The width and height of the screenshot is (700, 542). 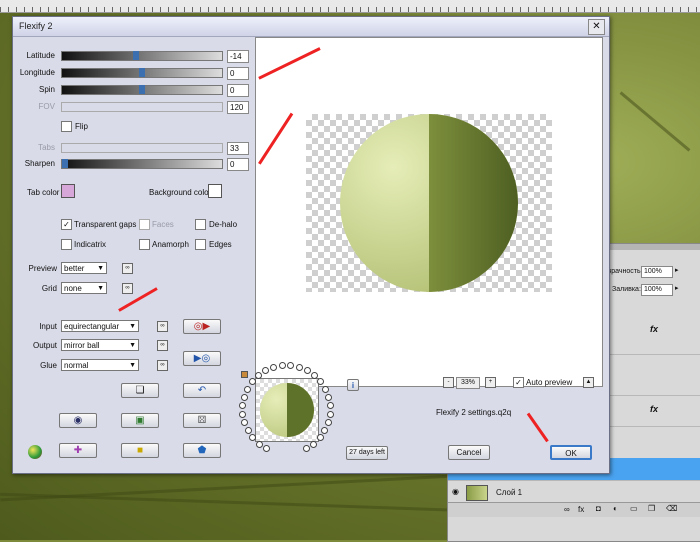 I want to click on folder-icon: ▭, so click(x=634, y=508).